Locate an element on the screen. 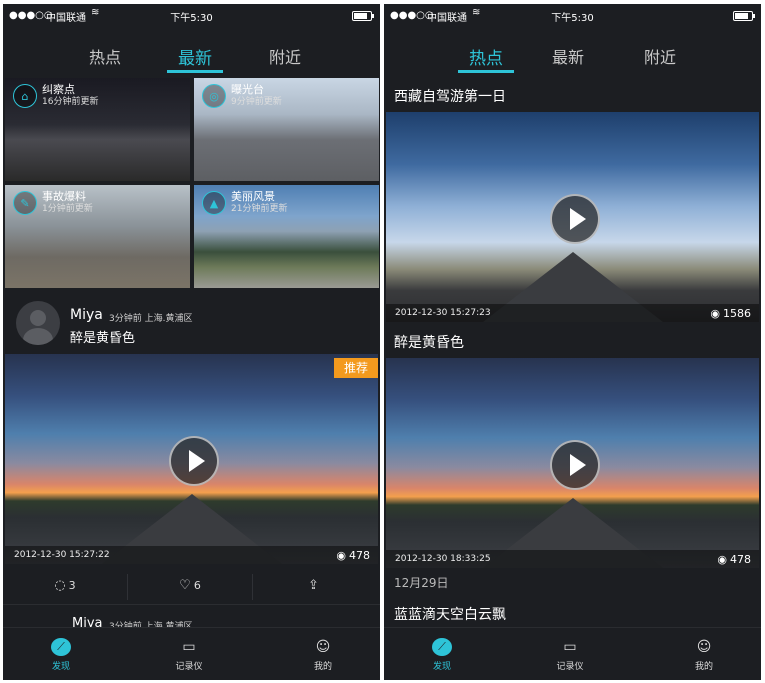 The width and height of the screenshot is (765, 683). item-title: 醉是黄昏色 is located at coordinates (429, 342).